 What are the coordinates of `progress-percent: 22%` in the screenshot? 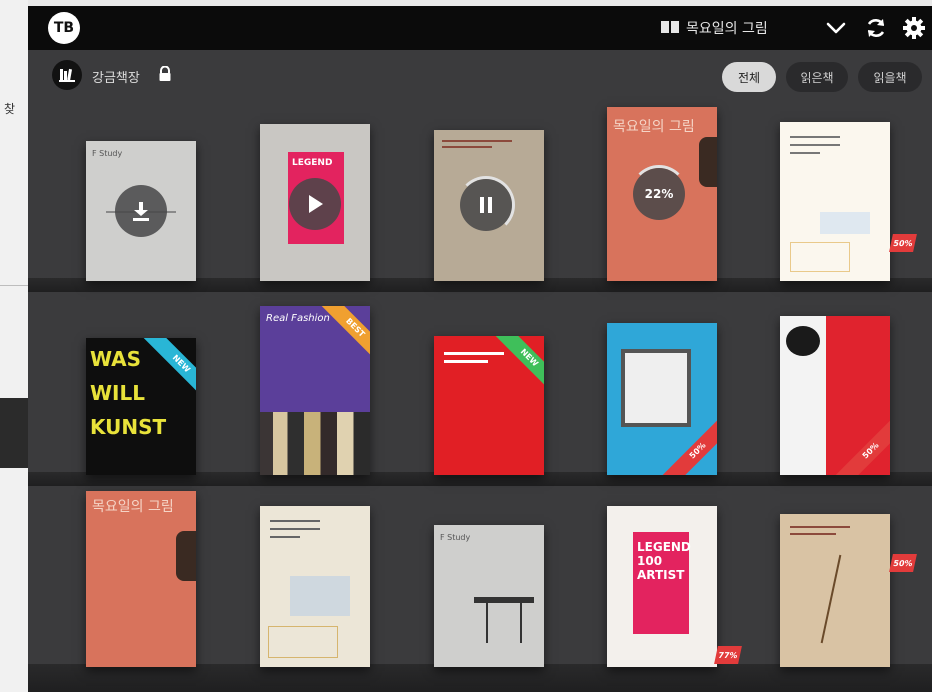 It's located at (659, 194).